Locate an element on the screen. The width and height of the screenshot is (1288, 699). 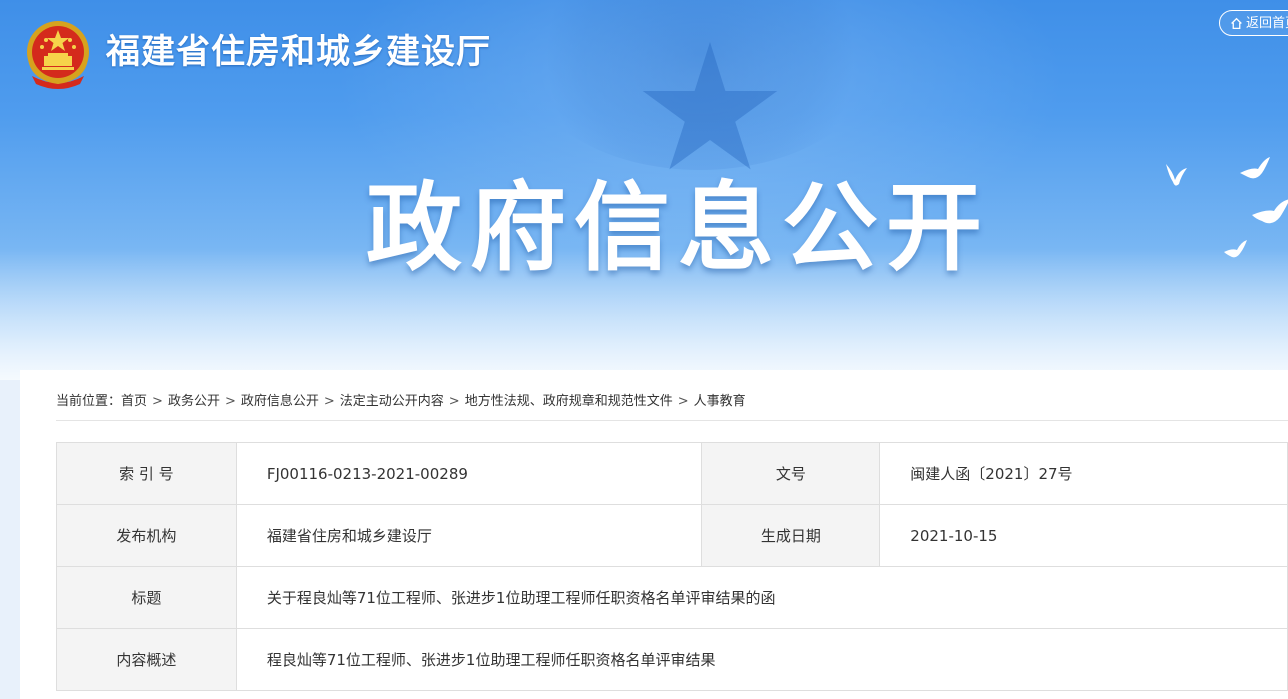
home-button: 返回首页 is located at coordinates (1253, 23).